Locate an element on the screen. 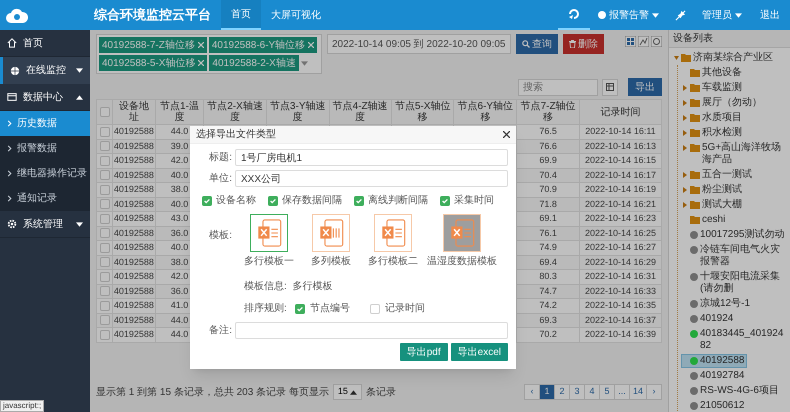 The height and width of the screenshot is (412, 790). input-field: 1号厂房电机1 is located at coordinates (371, 157).